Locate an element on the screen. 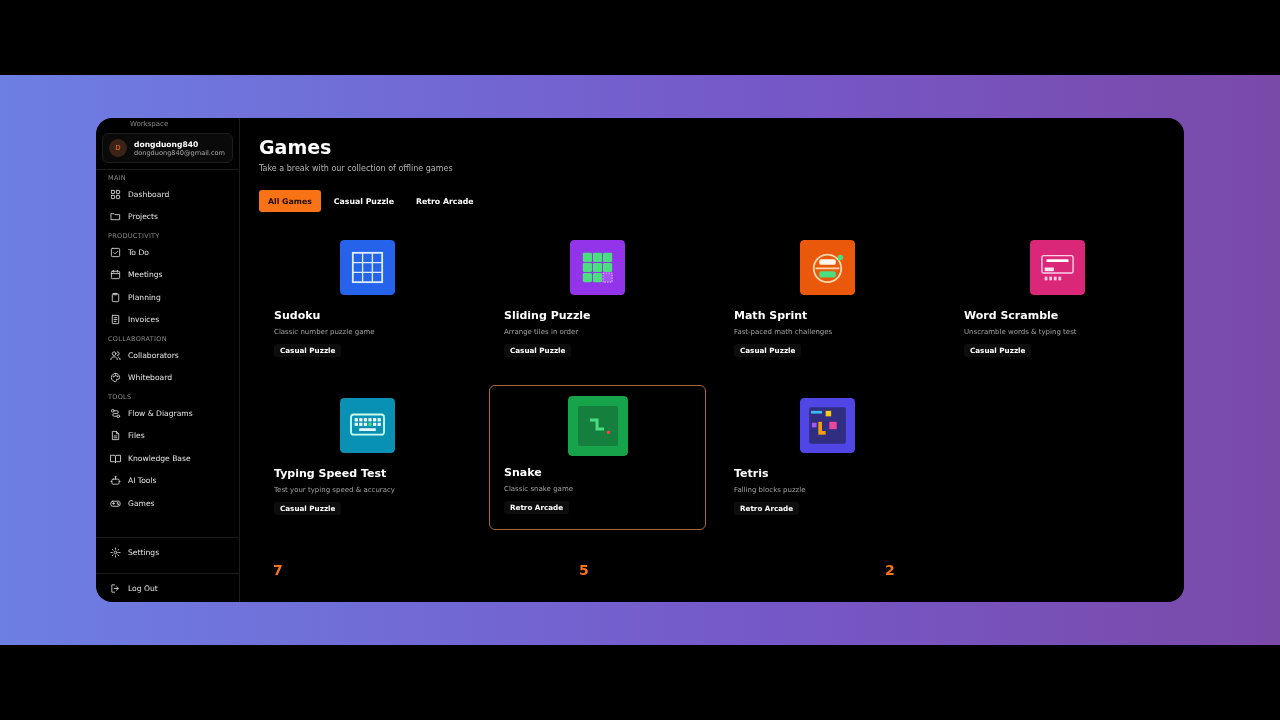 The image size is (1280, 720). page-title: Games is located at coordinates (296, 147).